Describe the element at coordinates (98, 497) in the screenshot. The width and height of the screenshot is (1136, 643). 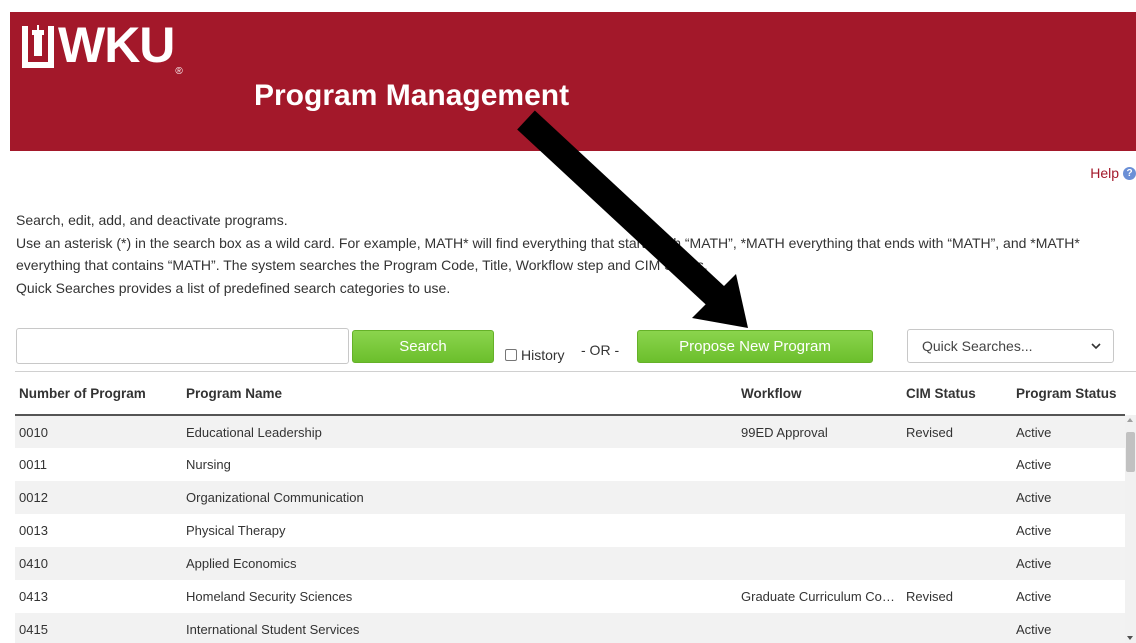
I see `cell-number: 0012` at that location.